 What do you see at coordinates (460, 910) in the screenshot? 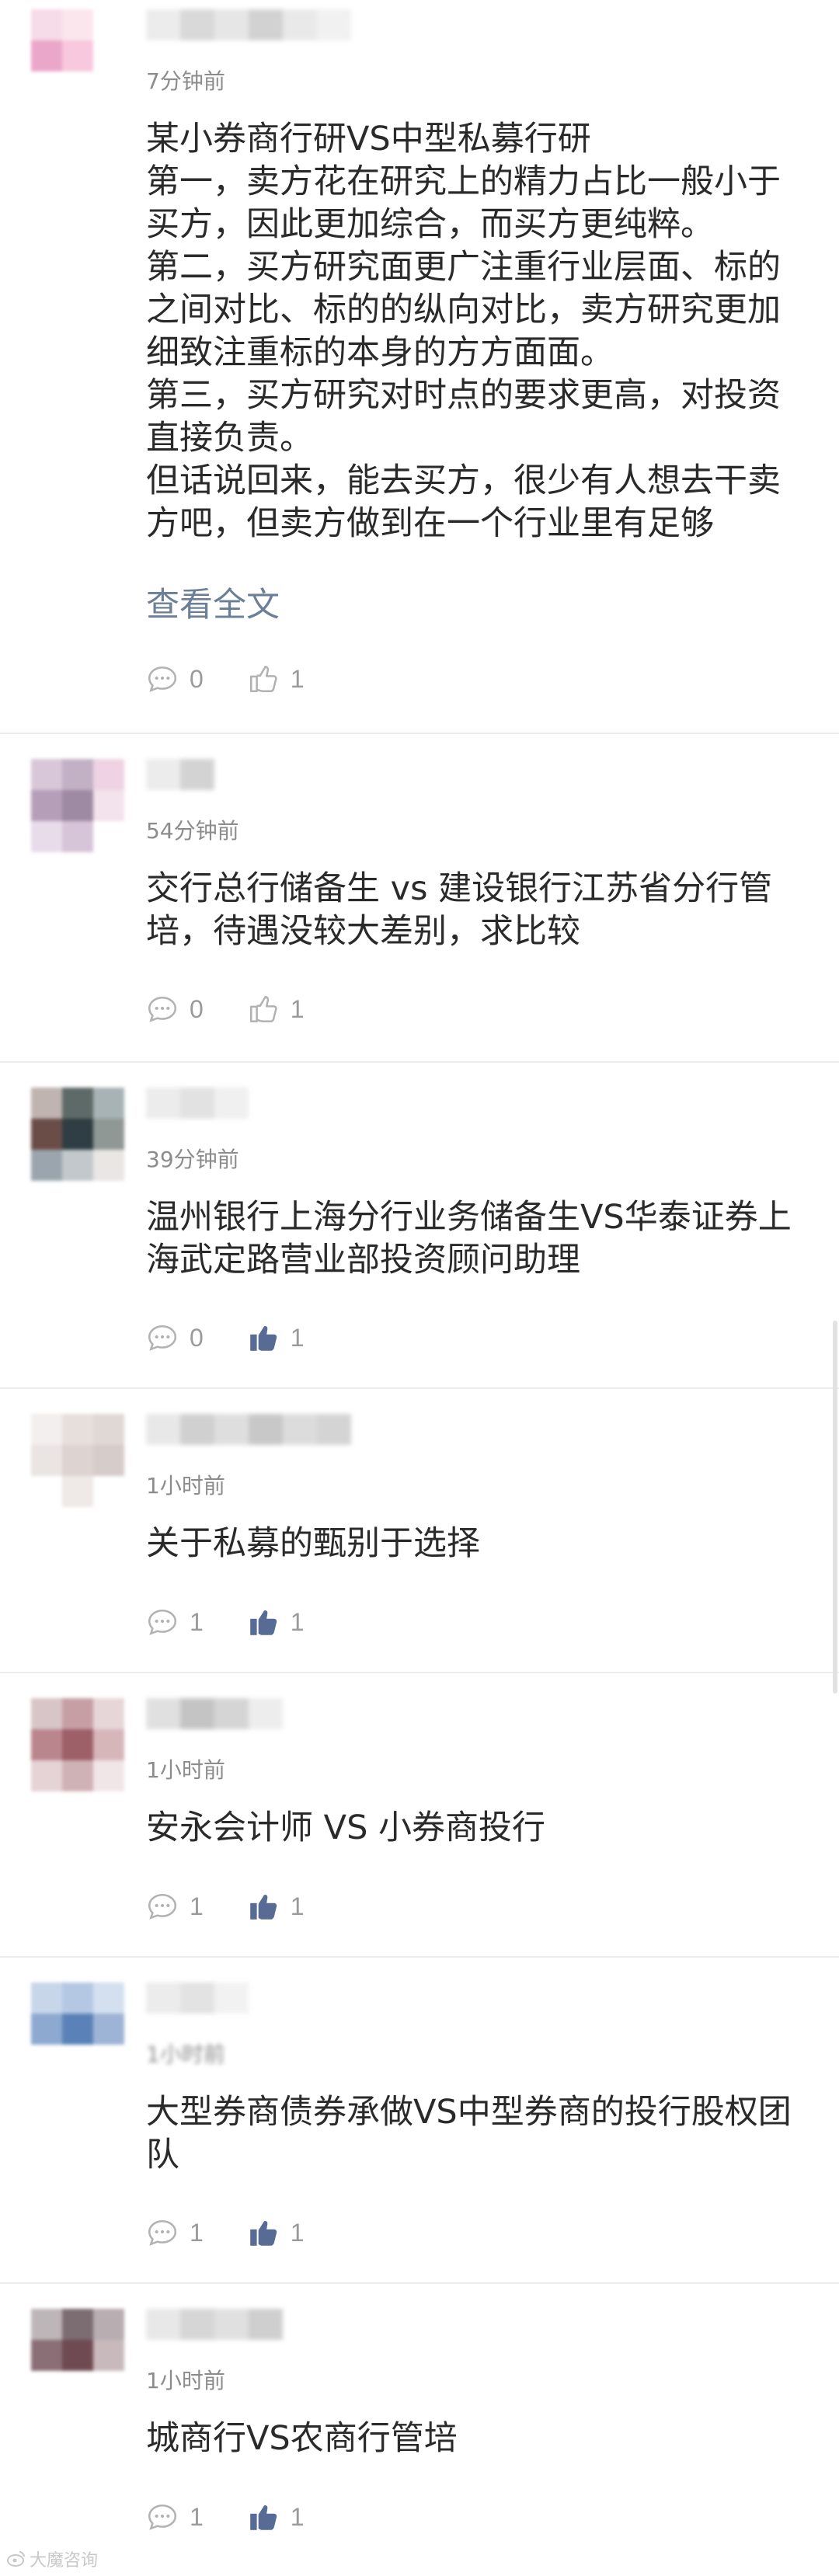
I see `comment-text: 交行总行储备生 vs 建设银行江苏省分行管培，待遇没较大差别，求比较` at bounding box center [460, 910].